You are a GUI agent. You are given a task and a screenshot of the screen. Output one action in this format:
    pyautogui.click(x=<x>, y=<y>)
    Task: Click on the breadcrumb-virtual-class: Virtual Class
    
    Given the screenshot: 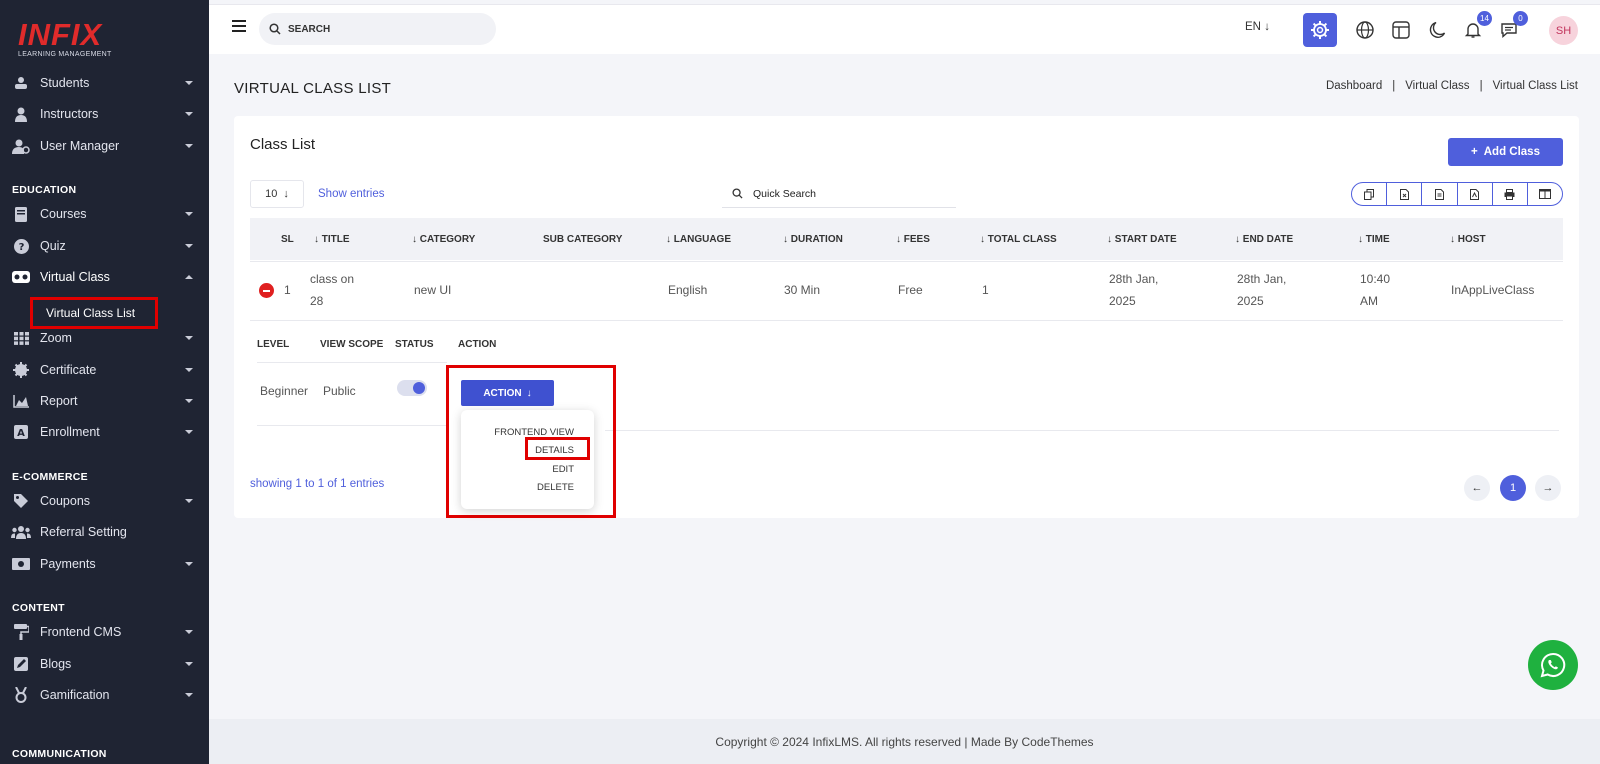 What is the action you would take?
    pyautogui.click(x=1437, y=86)
    